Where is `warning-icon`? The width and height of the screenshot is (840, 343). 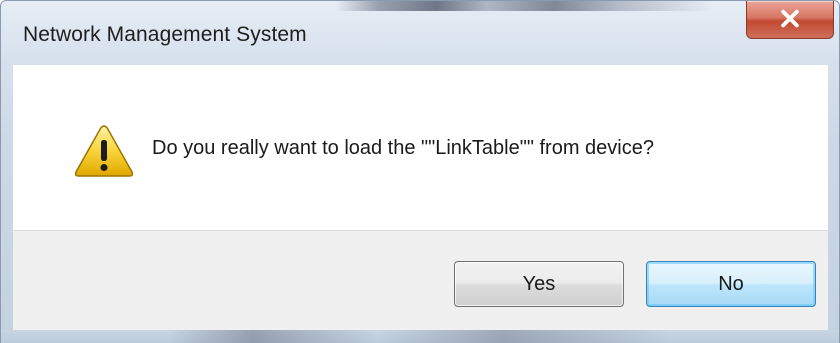 warning-icon is located at coordinates (104, 151).